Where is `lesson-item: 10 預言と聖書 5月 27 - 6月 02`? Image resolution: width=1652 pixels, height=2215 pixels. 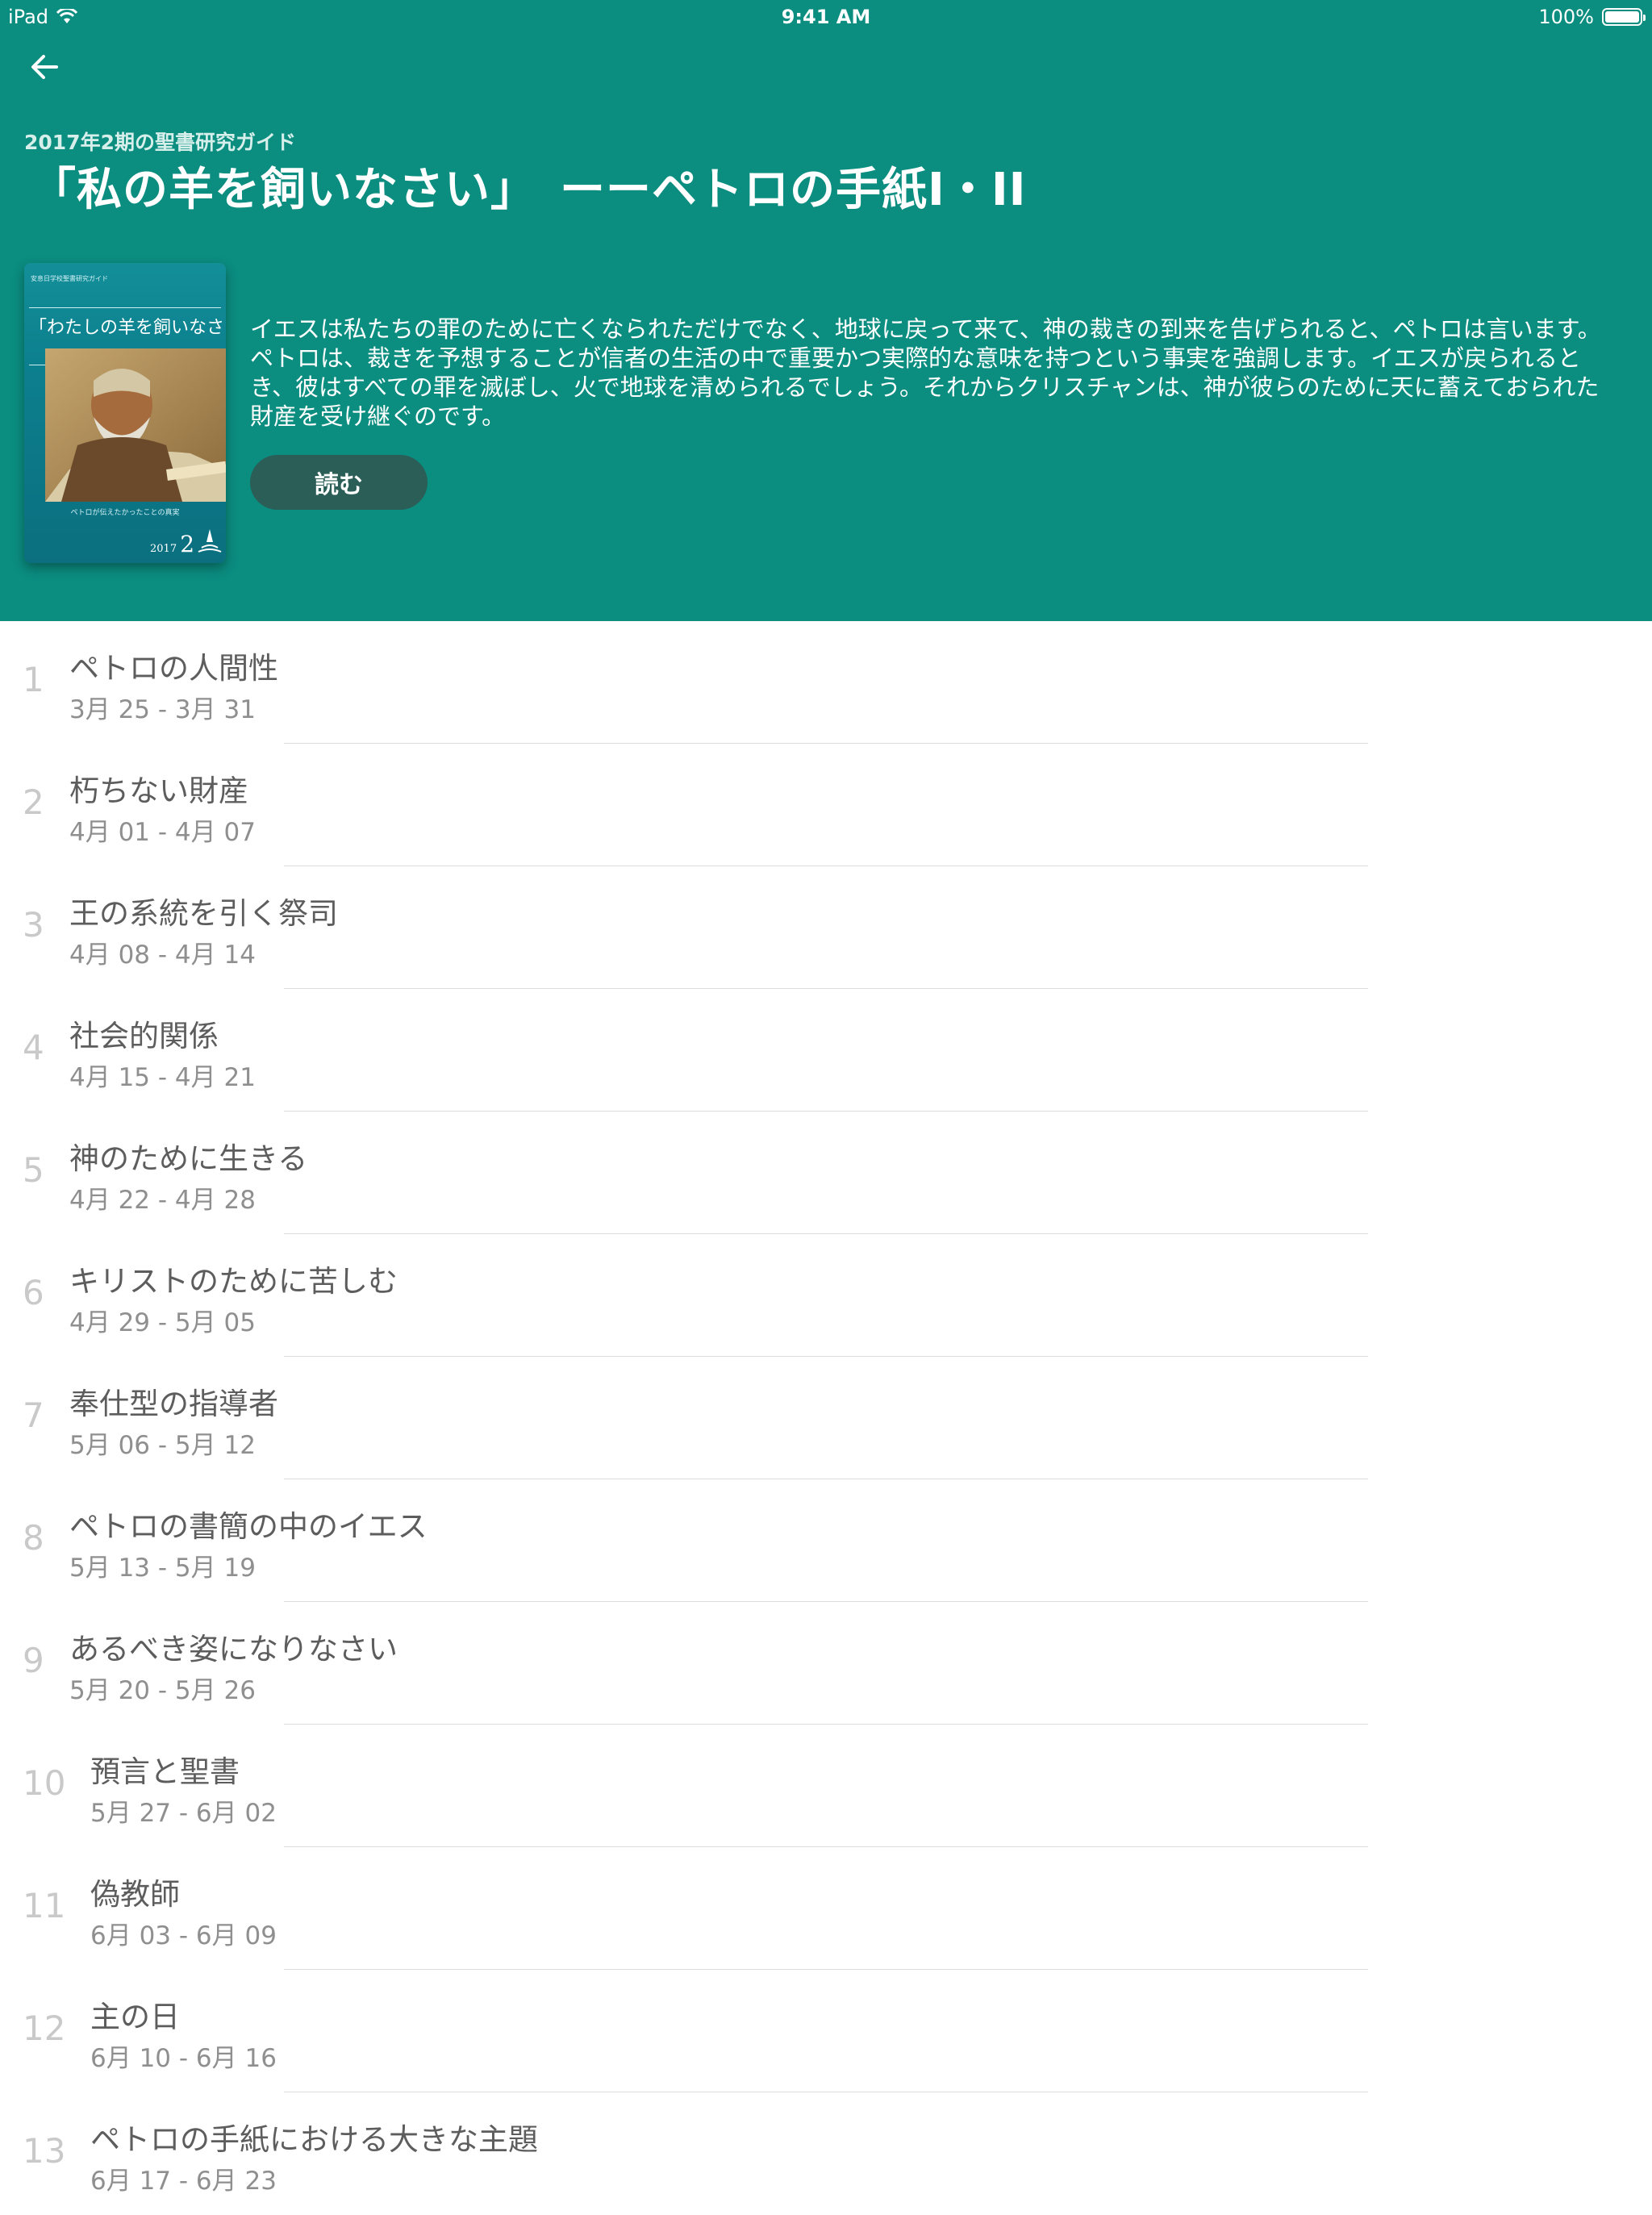 lesson-item: 10 預言と聖書 5月 27 - 6月 02 is located at coordinates (826, 1786).